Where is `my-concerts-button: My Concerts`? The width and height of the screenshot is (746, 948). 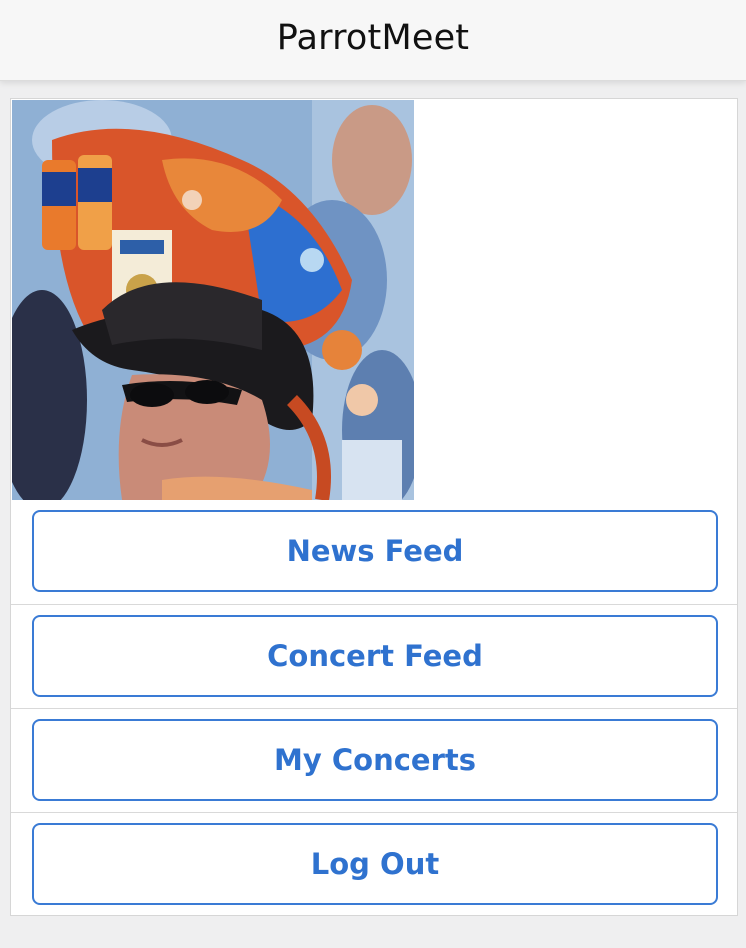 my-concerts-button: My Concerts is located at coordinates (375, 760).